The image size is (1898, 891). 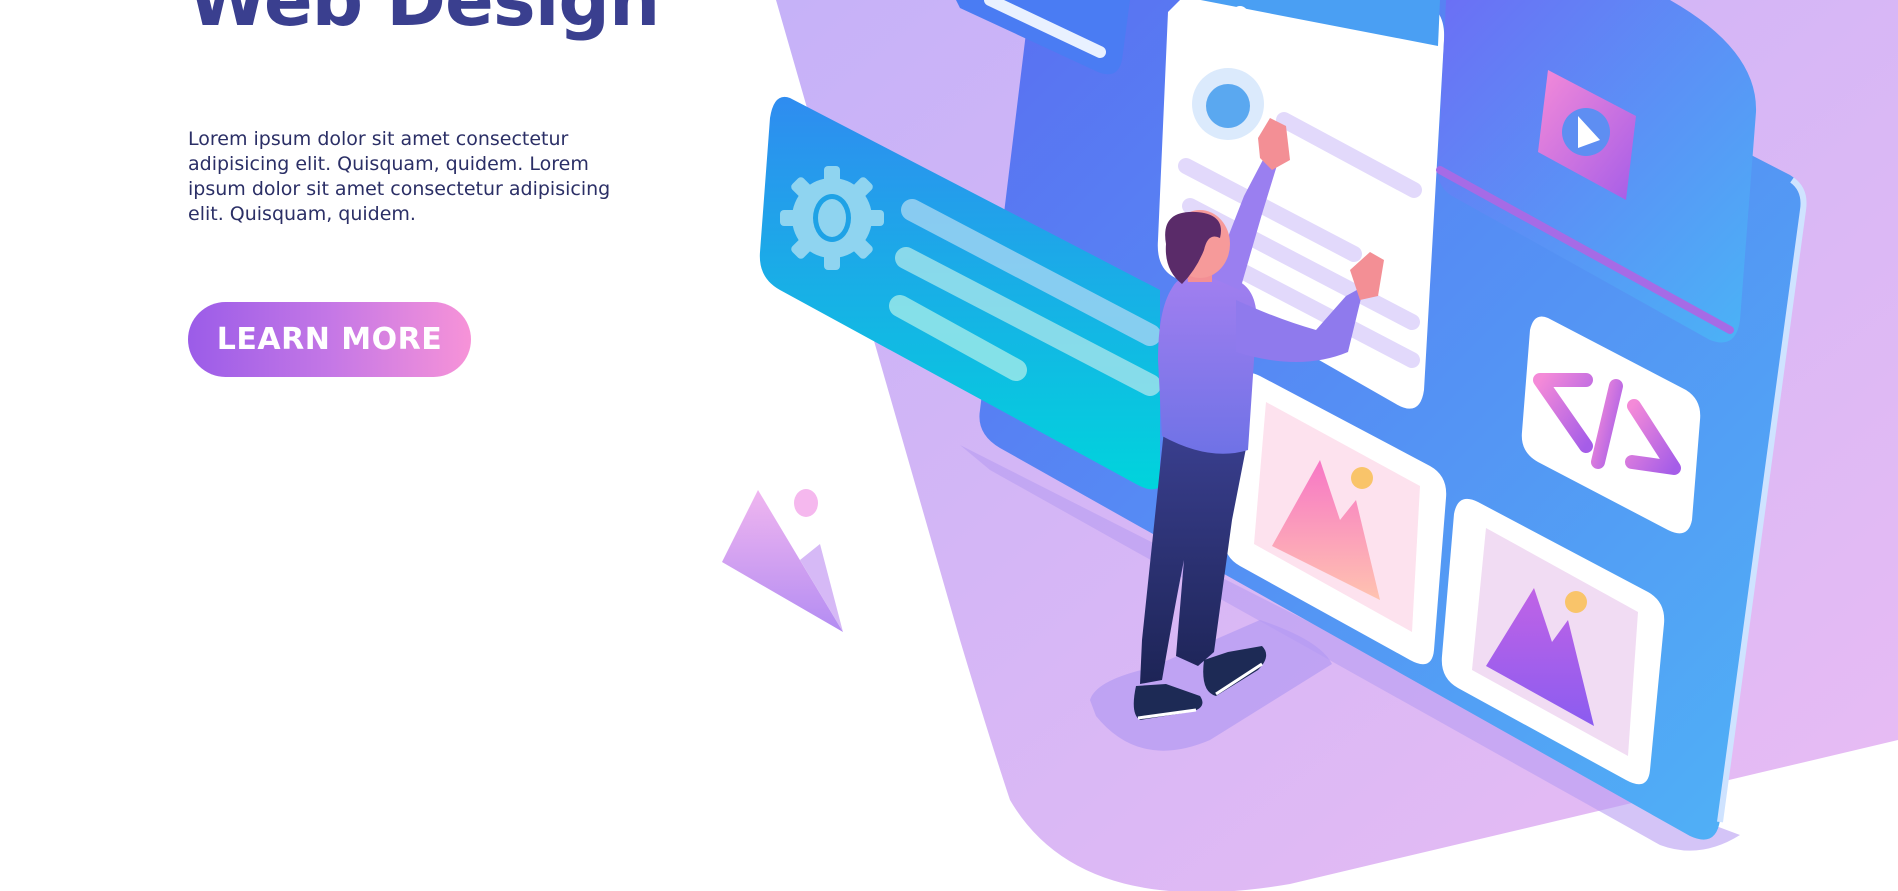 I want to click on triangle-decoration, so click(x=782, y=560).